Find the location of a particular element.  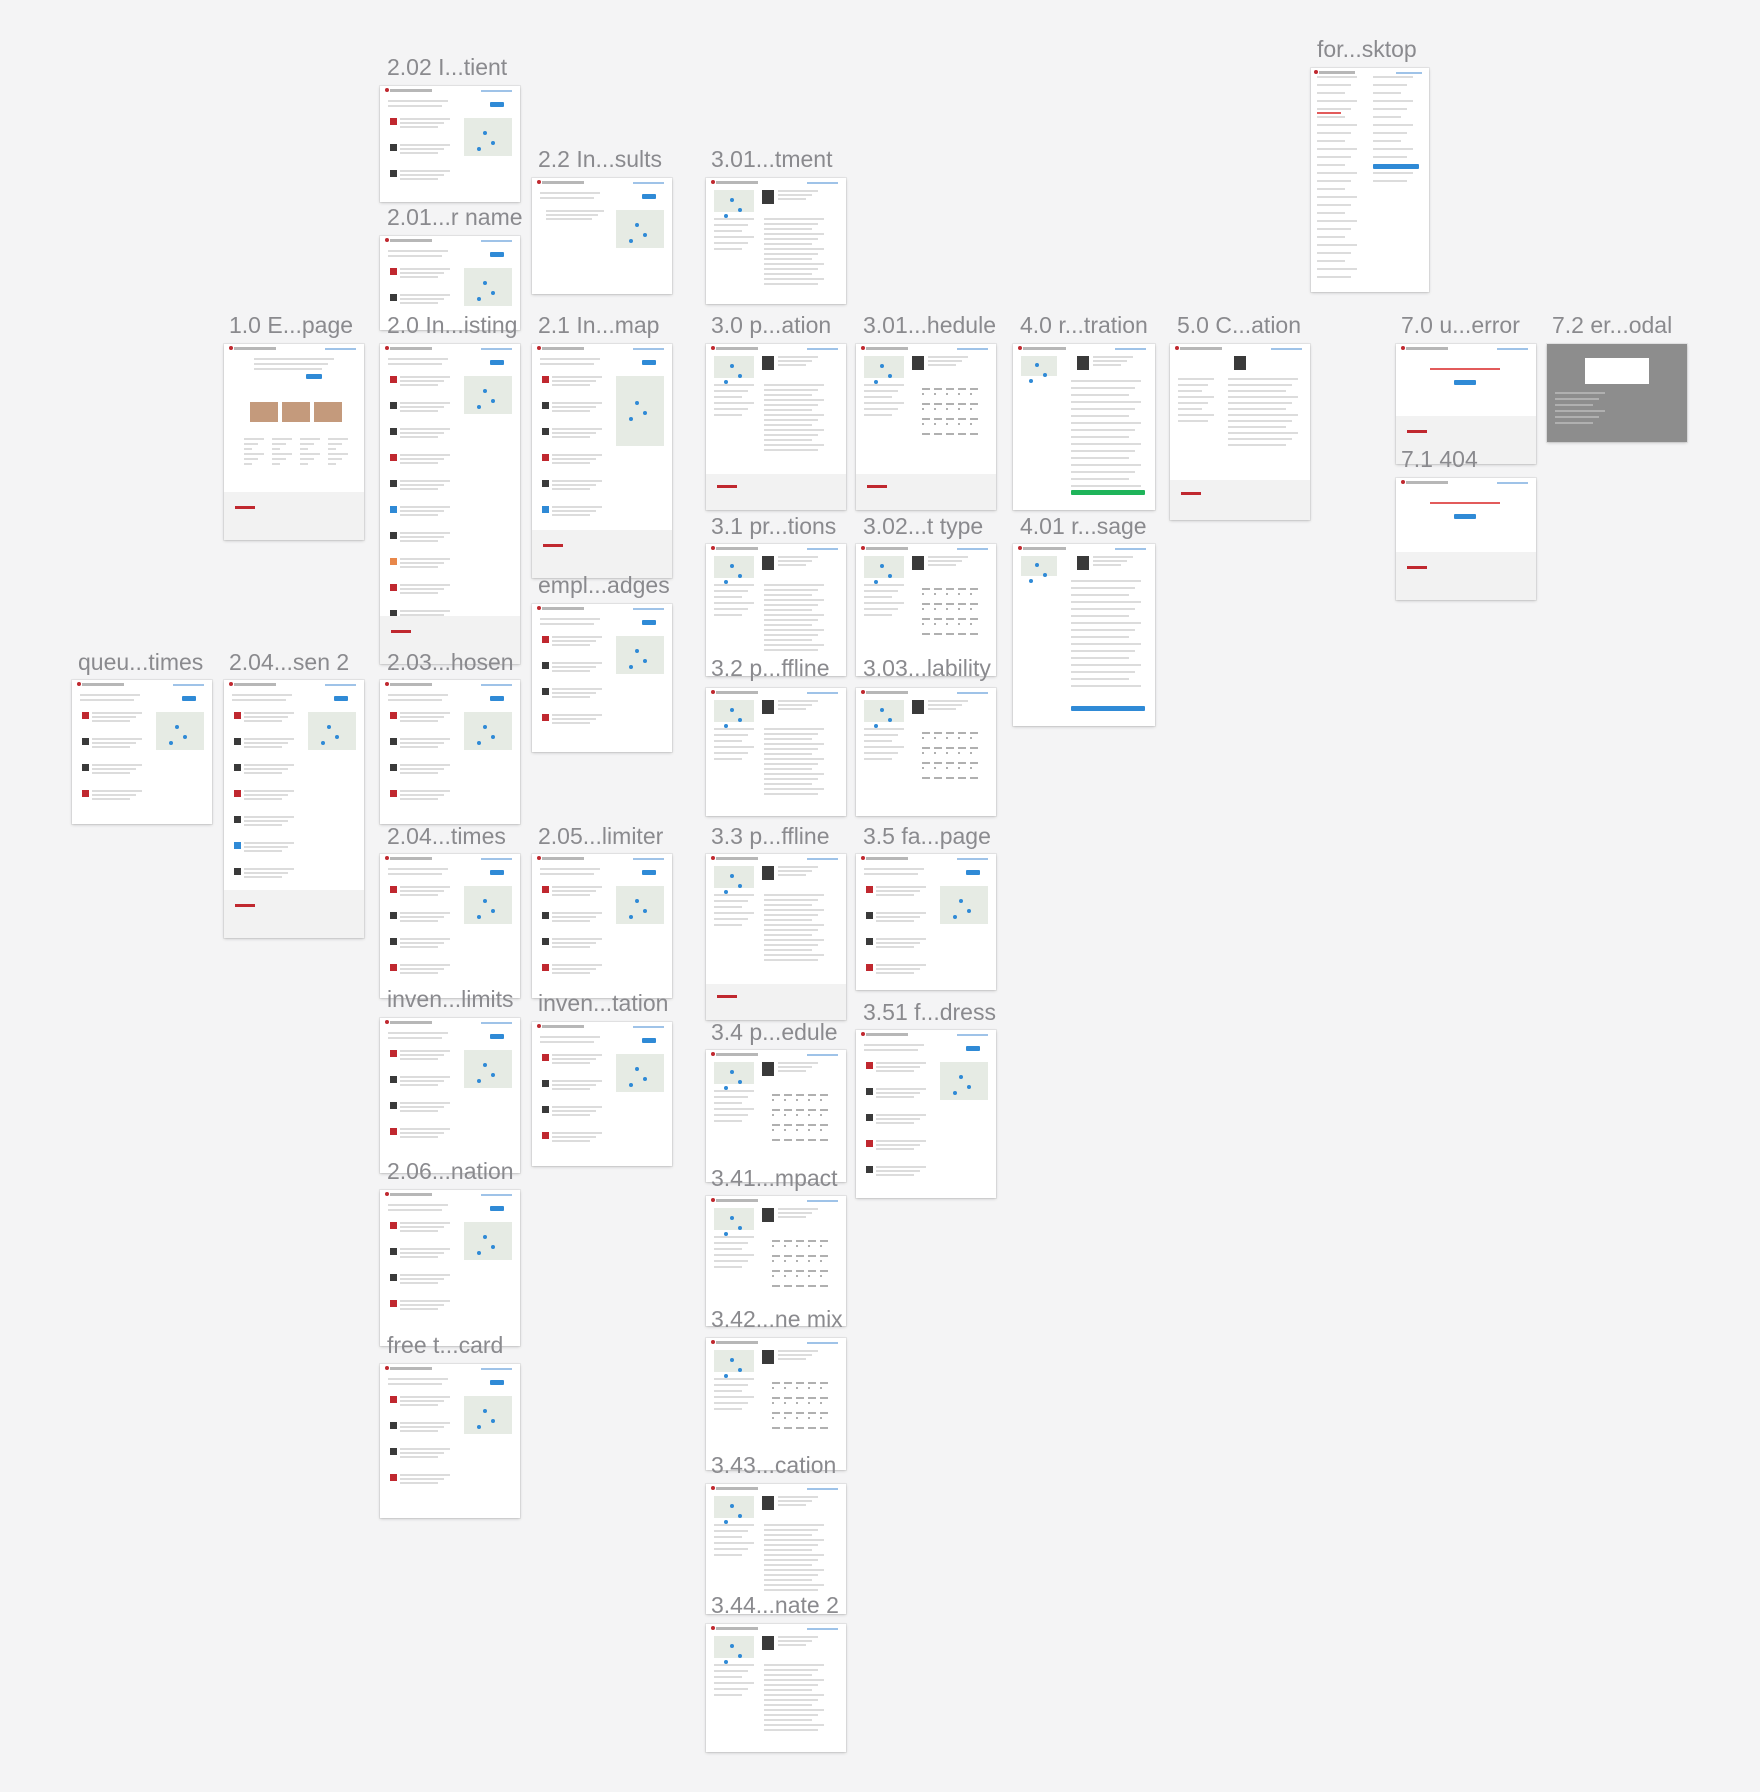

artboard-employer-badges is located at coordinates (602, 678).